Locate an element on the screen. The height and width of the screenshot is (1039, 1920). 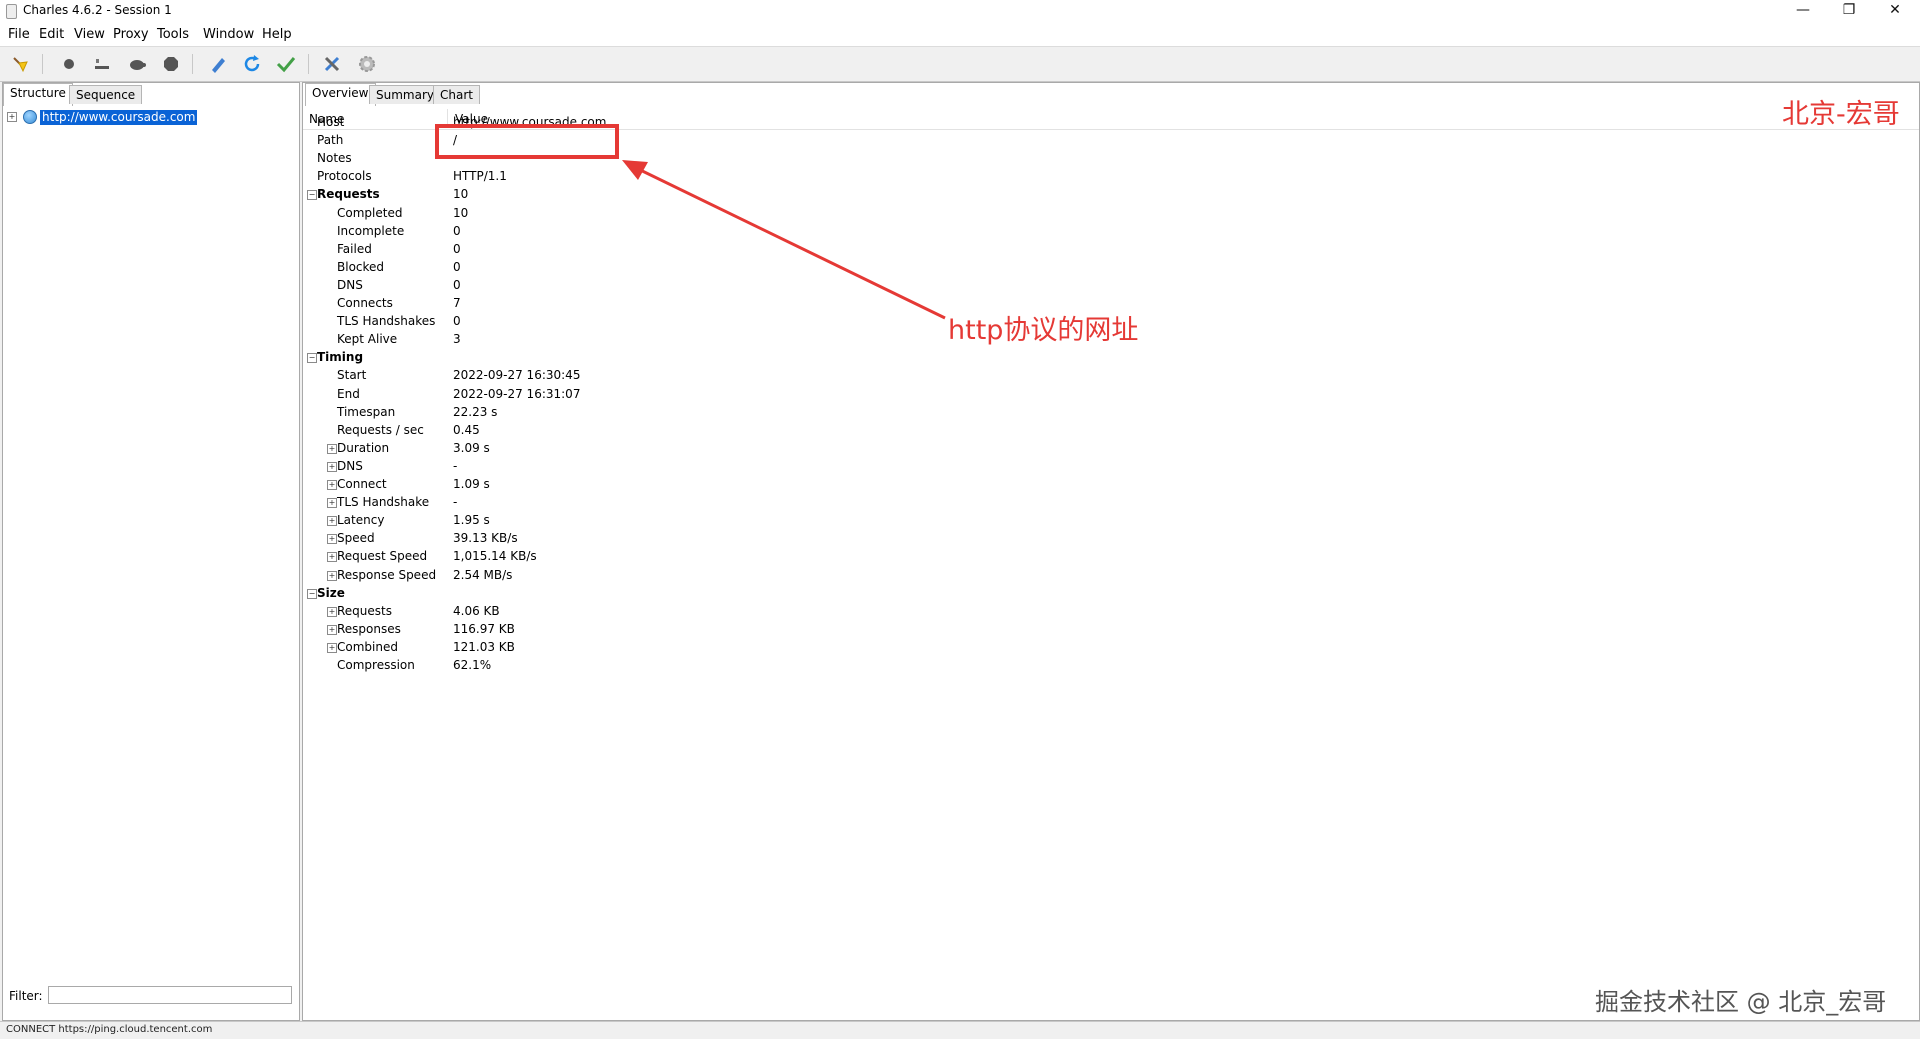
status-bar: CONNECT https://ping.cloud.tencent.com is located at coordinates (960, 1030).